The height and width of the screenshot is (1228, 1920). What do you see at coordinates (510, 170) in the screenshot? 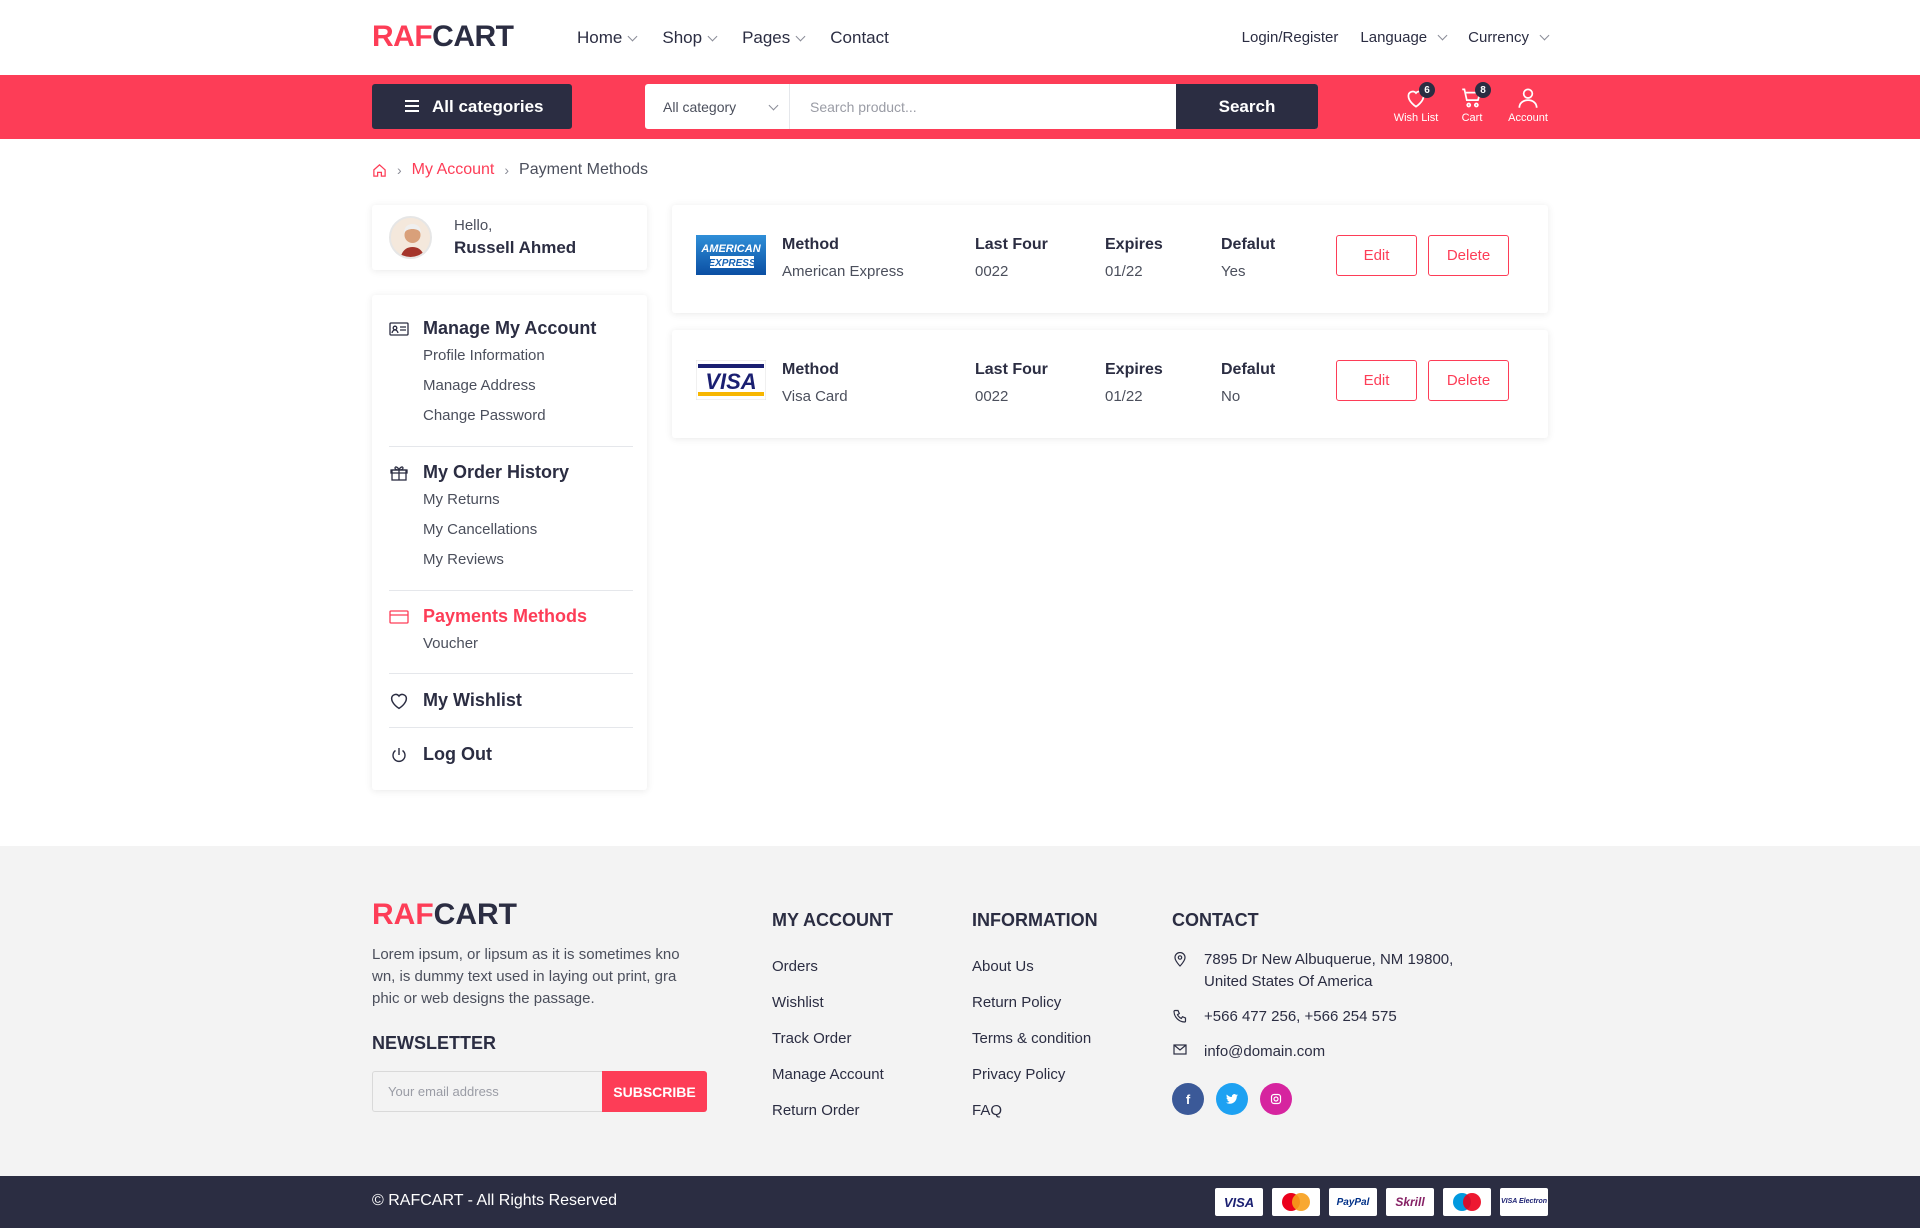
I see `breadcrumb: › My Account › Payment Methods` at bounding box center [510, 170].